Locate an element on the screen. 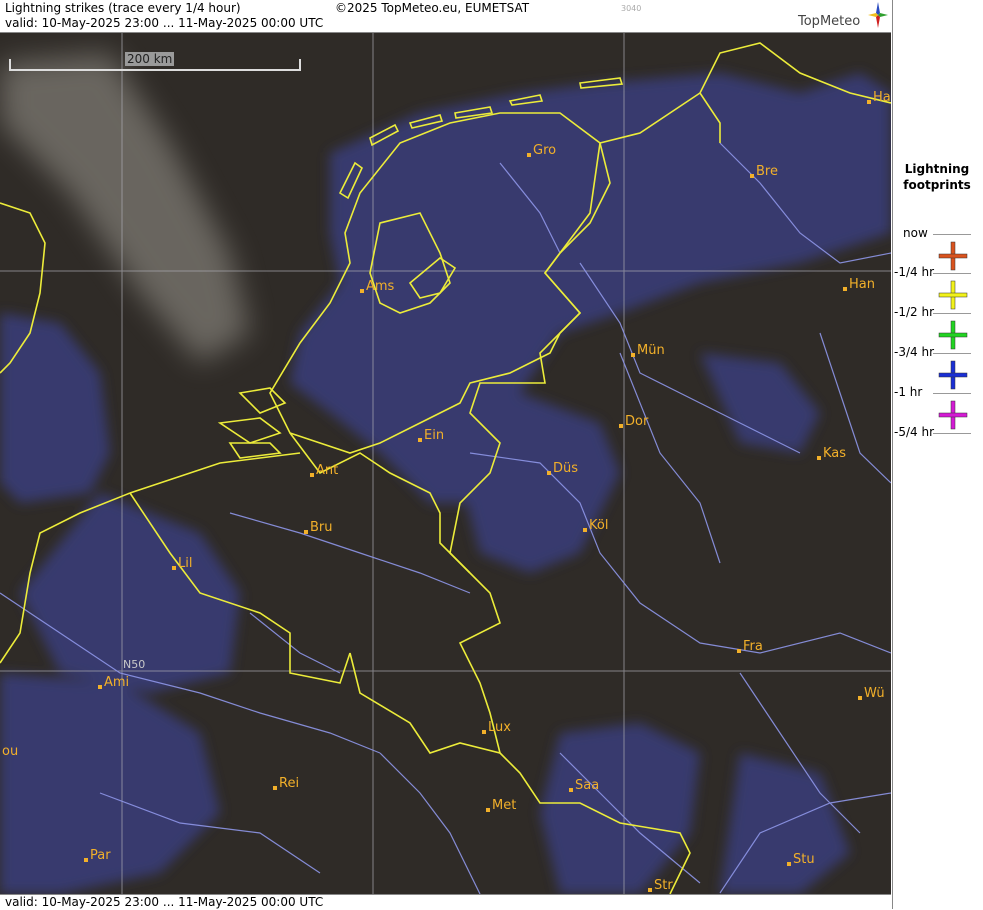  city-label: Han is located at coordinates (859, 284).